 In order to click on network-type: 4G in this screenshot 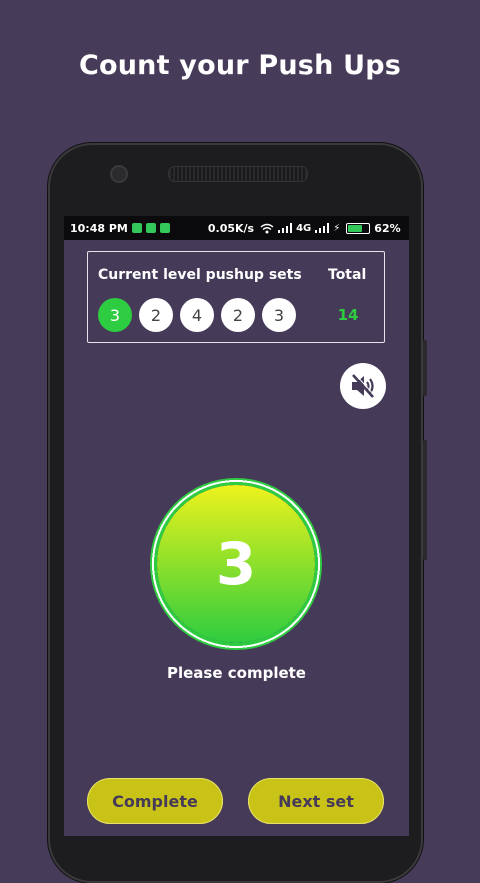, I will do `click(304, 228)`.